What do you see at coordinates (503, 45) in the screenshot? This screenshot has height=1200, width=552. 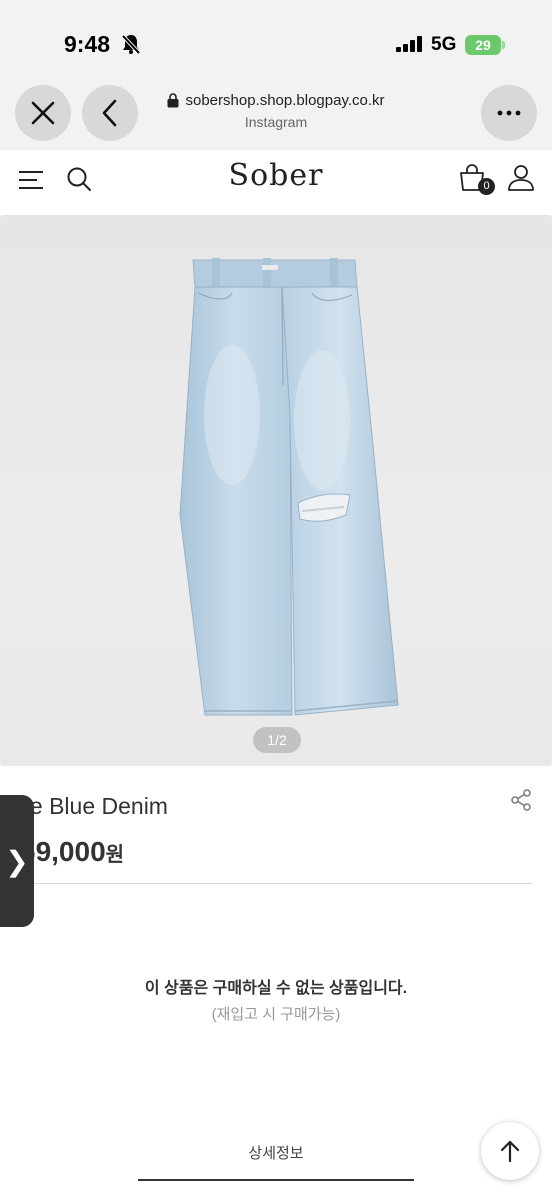 I see `battery-tip` at bounding box center [503, 45].